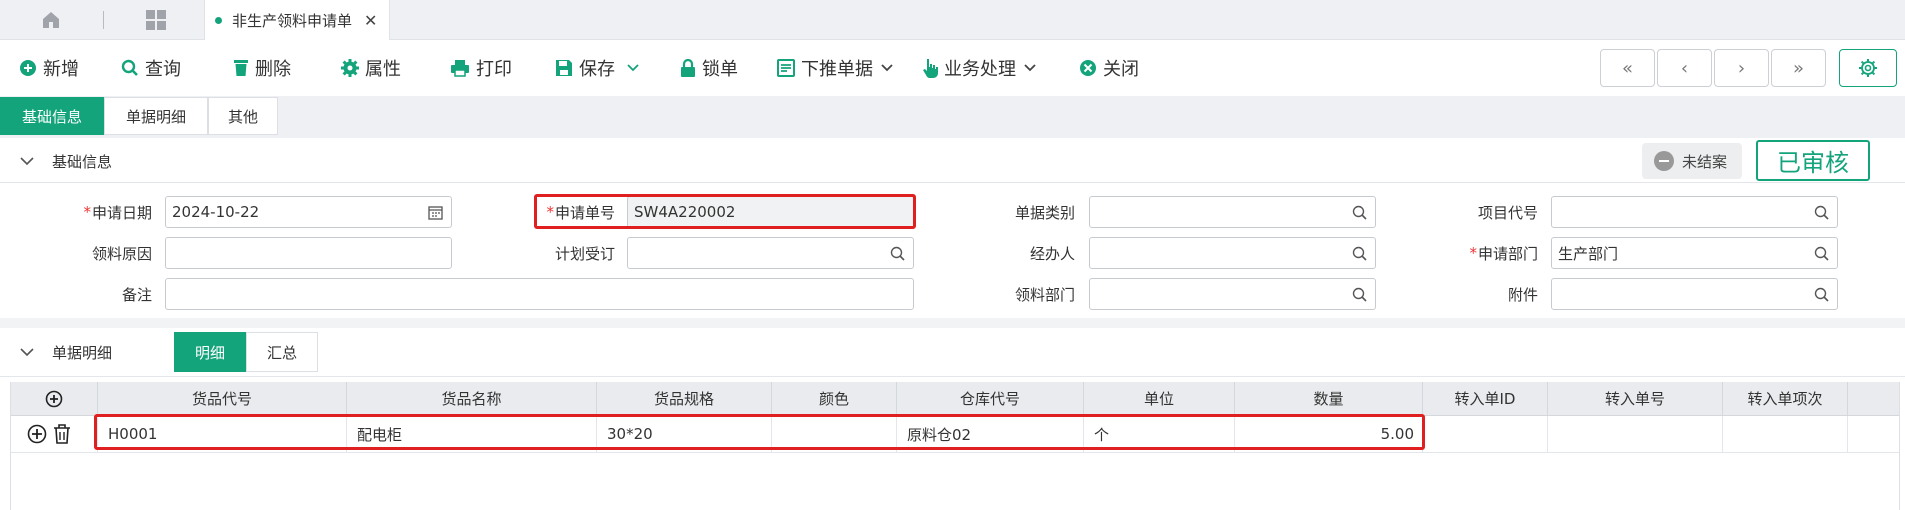 The width and height of the screenshot is (1905, 510). Describe the element at coordinates (51, 20) in the screenshot. I see `home-icon` at that location.